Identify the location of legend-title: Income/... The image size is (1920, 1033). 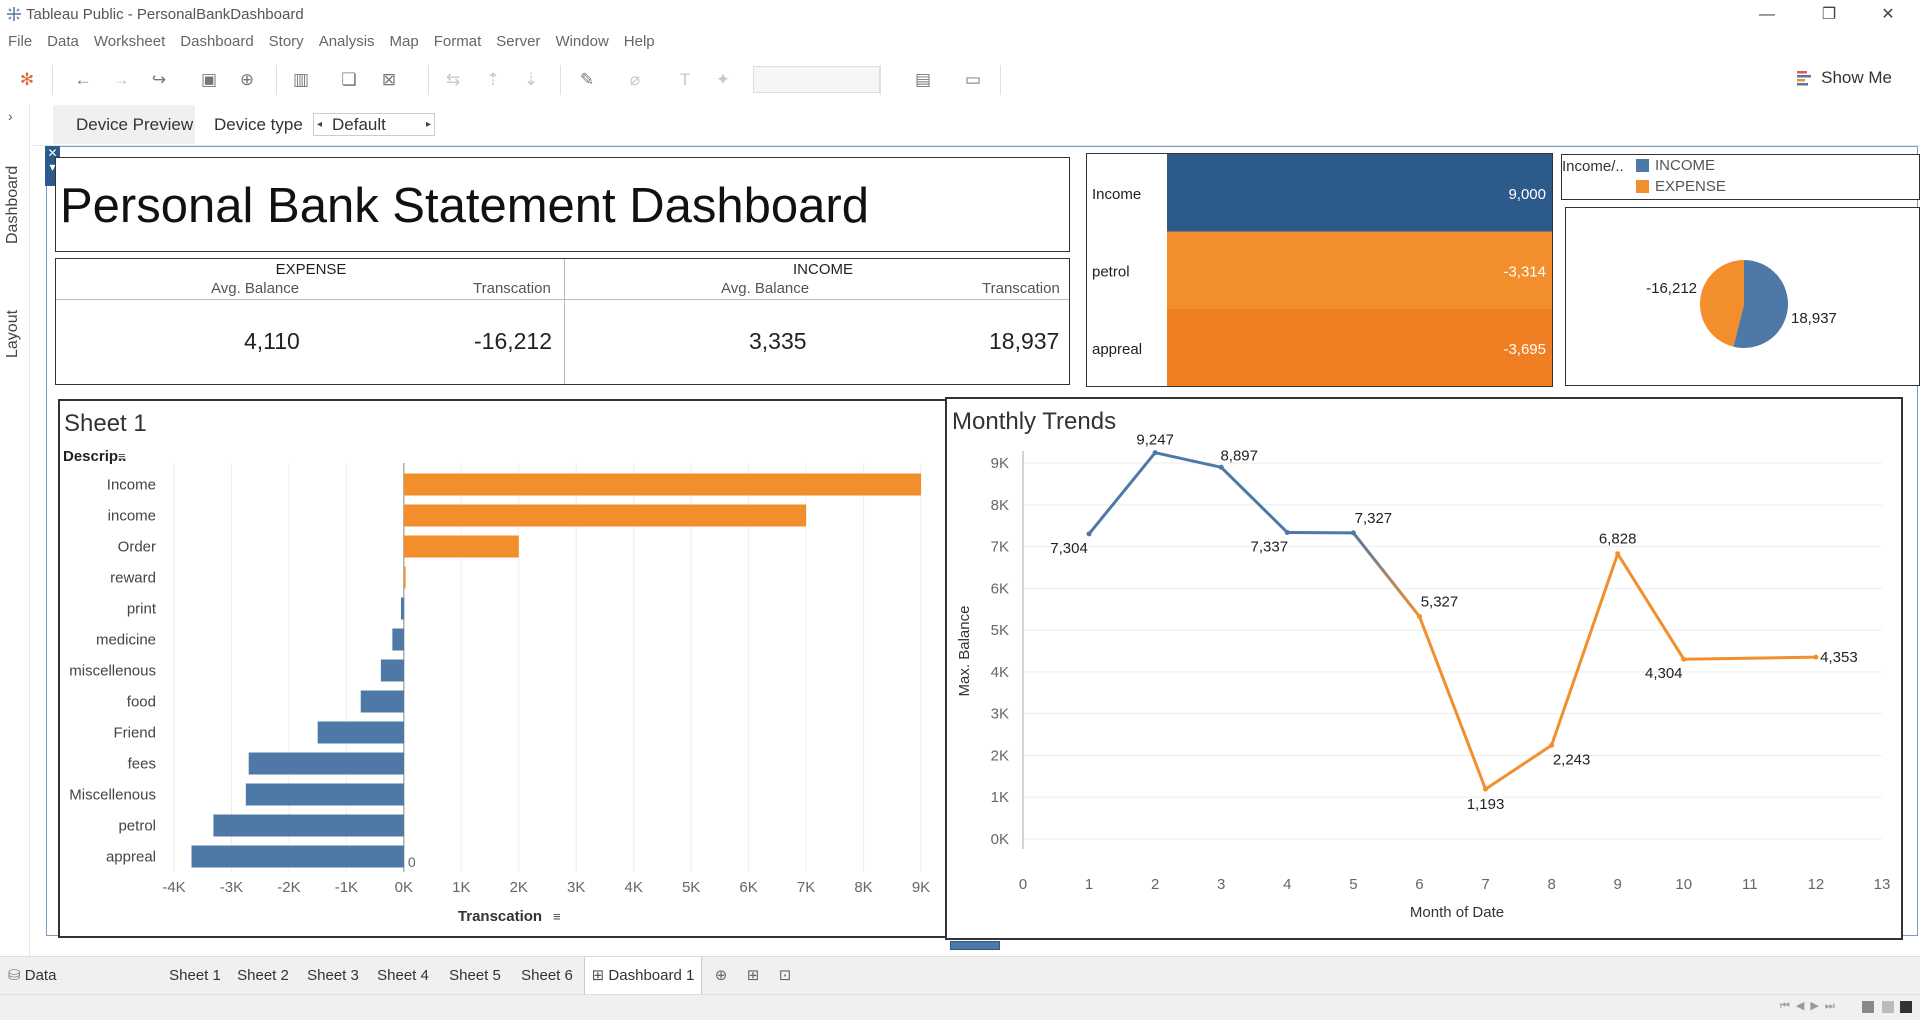
(1593, 166).